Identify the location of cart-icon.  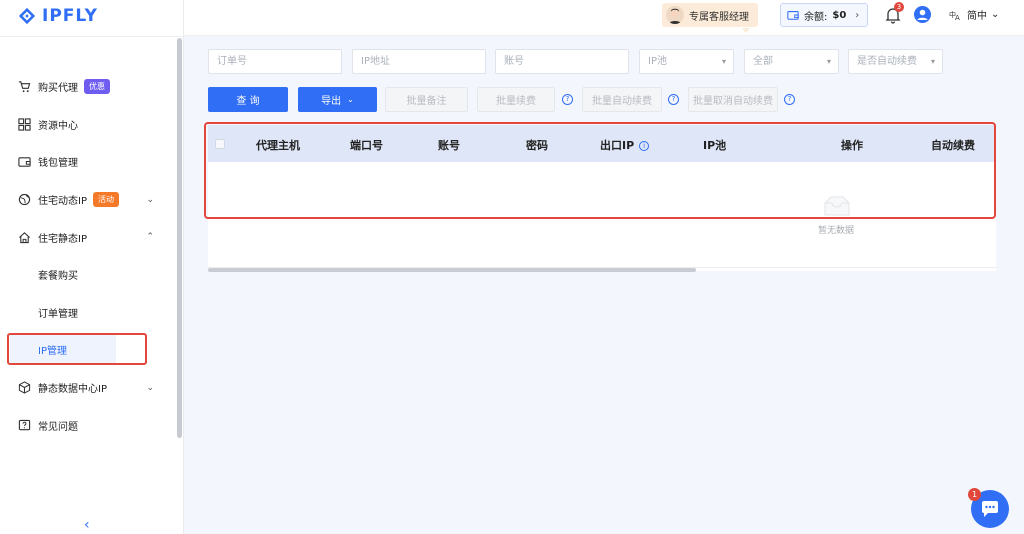
(24, 86).